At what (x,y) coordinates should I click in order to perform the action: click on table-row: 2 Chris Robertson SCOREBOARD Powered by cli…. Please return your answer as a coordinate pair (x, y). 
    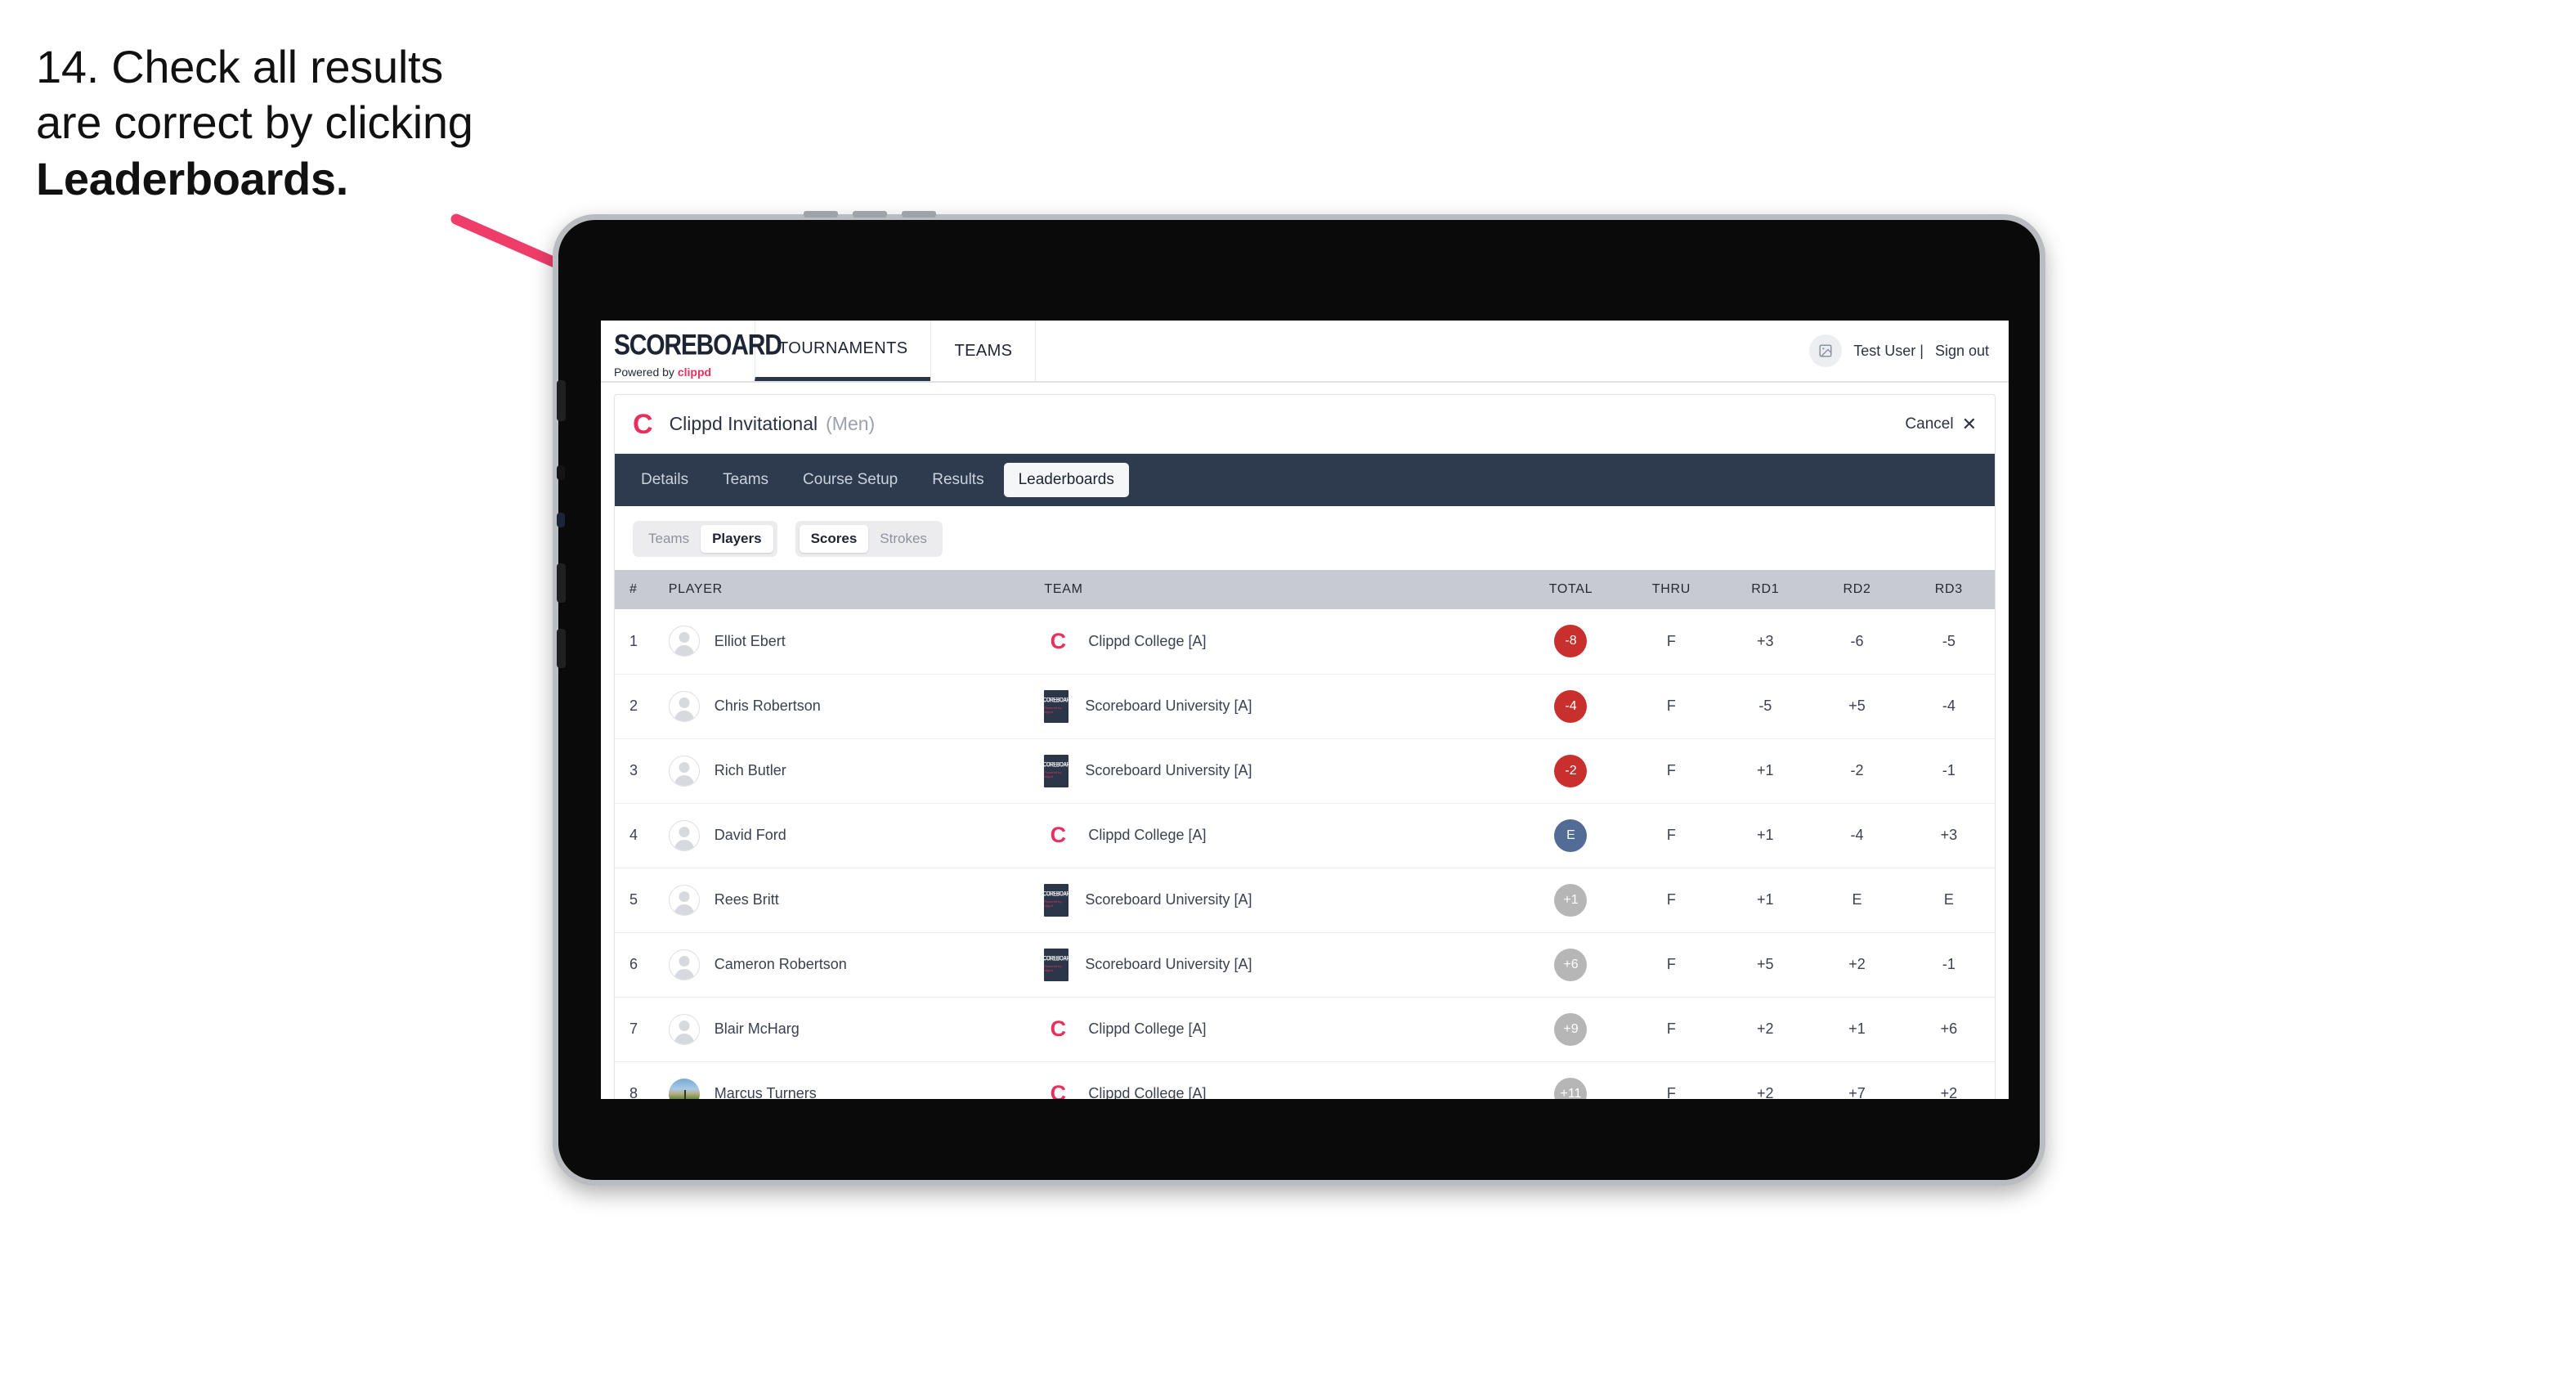
    Looking at the image, I should click on (1305, 706).